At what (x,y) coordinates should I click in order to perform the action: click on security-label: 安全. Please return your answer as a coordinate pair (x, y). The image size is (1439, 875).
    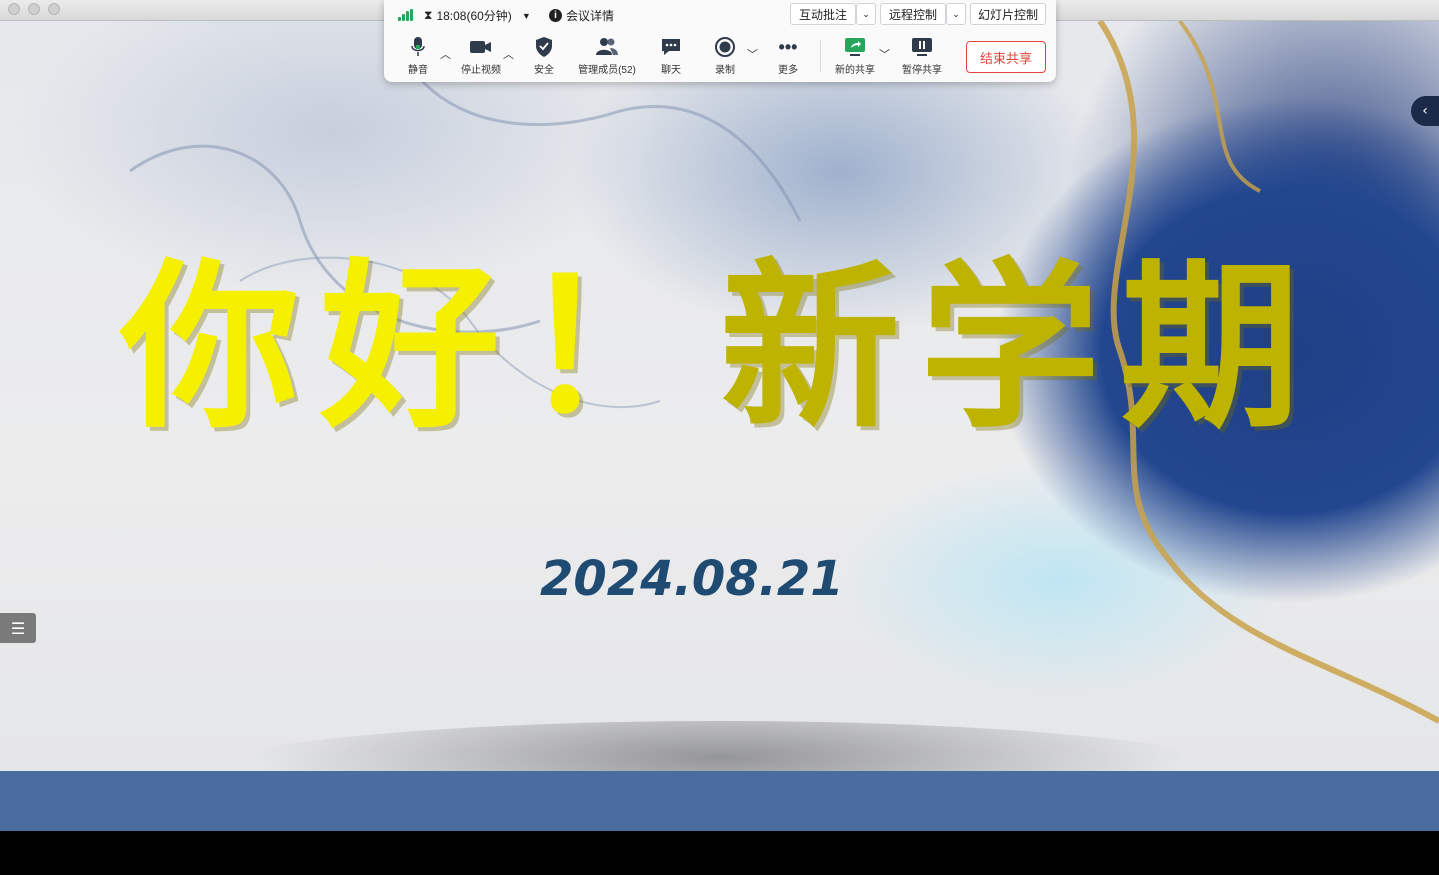
    Looking at the image, I should click on (544, 70).